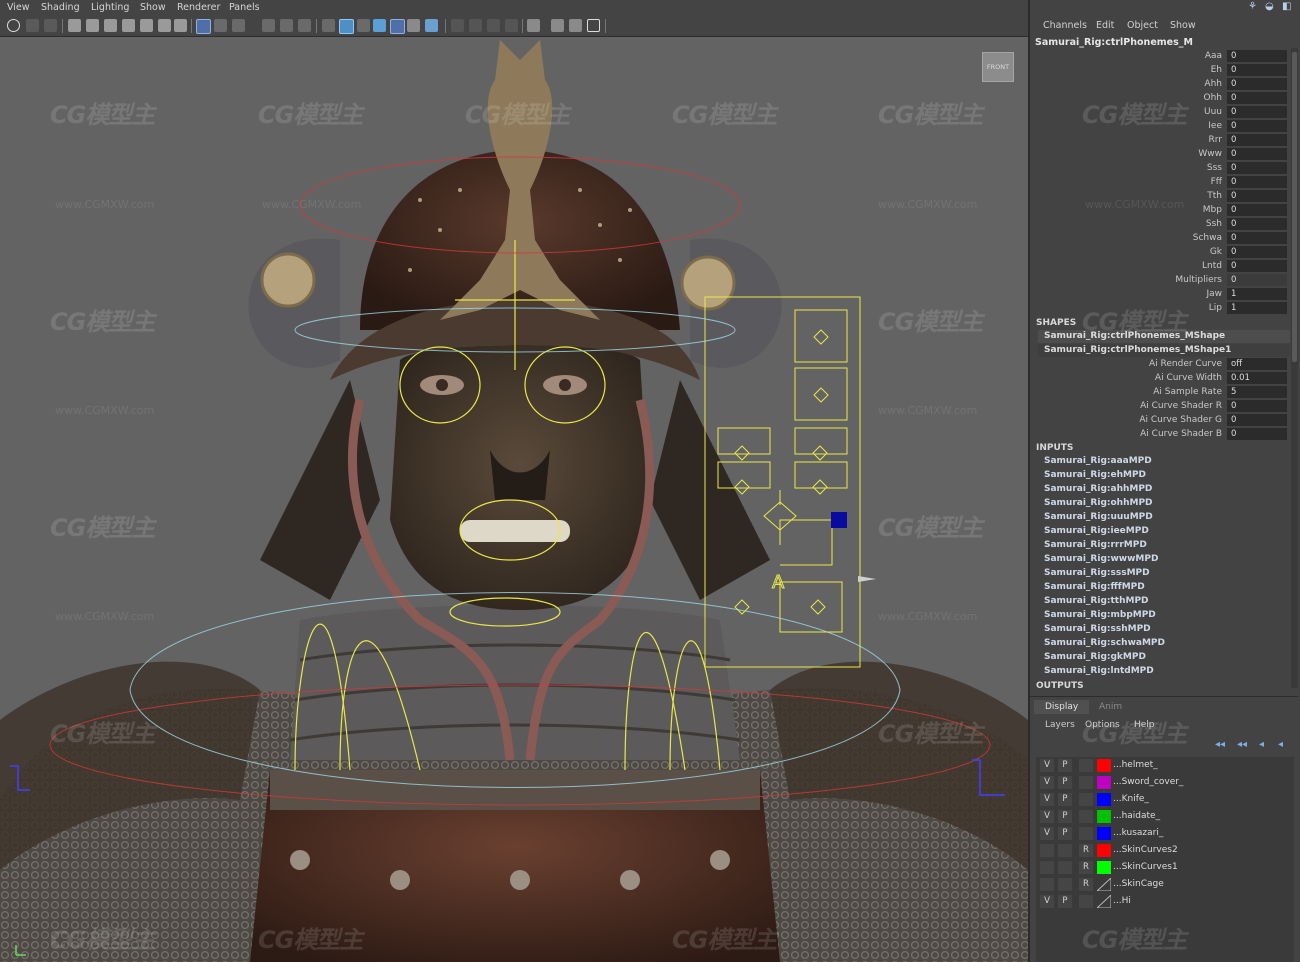 The height and width of the screenshot is (962, 1300). What do you see at coordinates (1257, 406) in the screenshot?
I see `shape-attribute-value: 0` at bounding box center [1257, 406].